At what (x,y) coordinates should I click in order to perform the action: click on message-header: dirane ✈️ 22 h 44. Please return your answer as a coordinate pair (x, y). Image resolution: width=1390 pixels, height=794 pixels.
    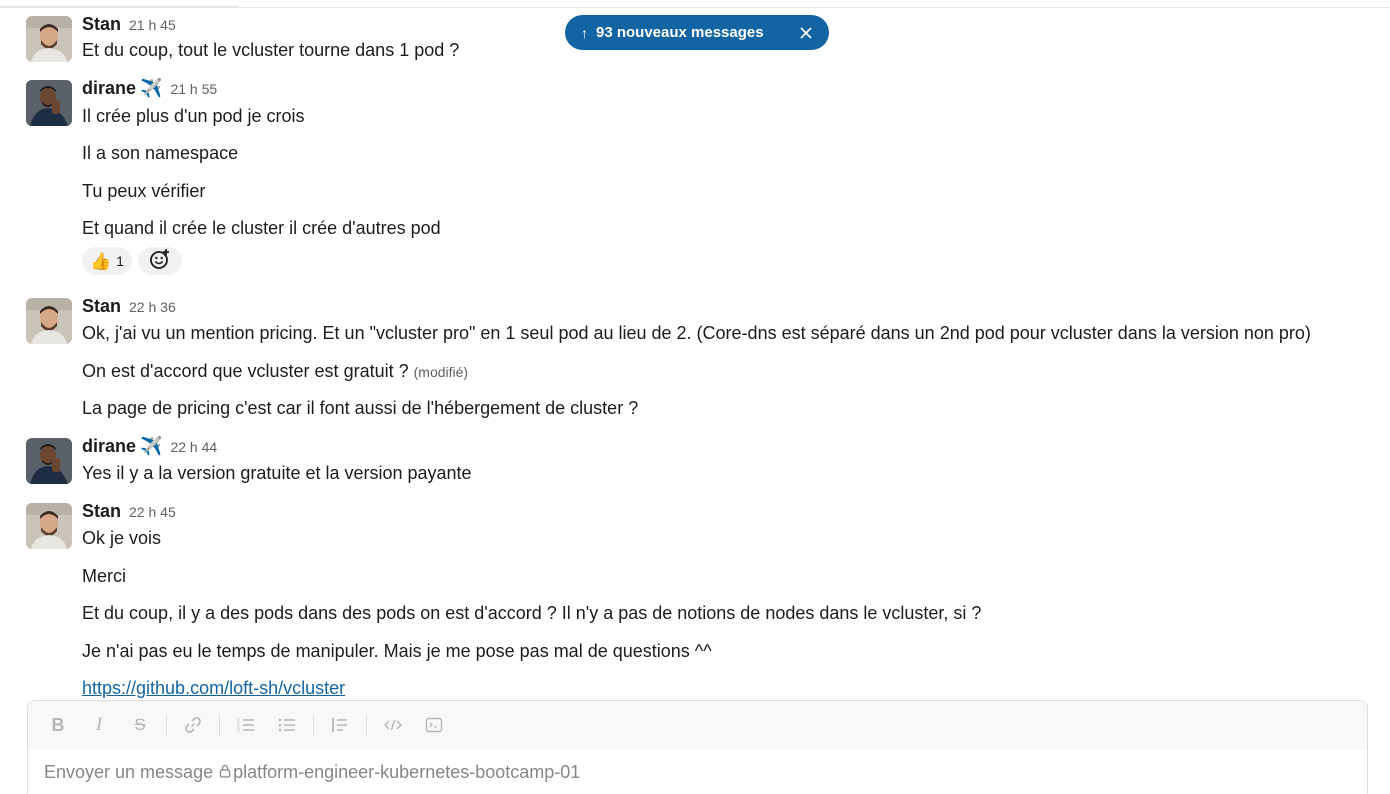
    Looking at the image, I should click on (149, 447).